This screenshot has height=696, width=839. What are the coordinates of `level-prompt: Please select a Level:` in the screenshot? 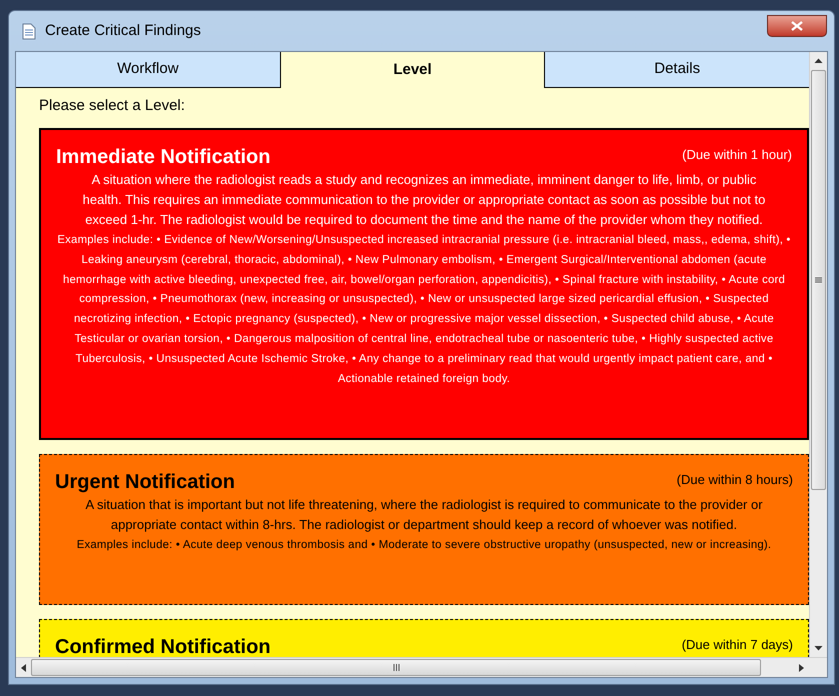 It's located at (112, 106).